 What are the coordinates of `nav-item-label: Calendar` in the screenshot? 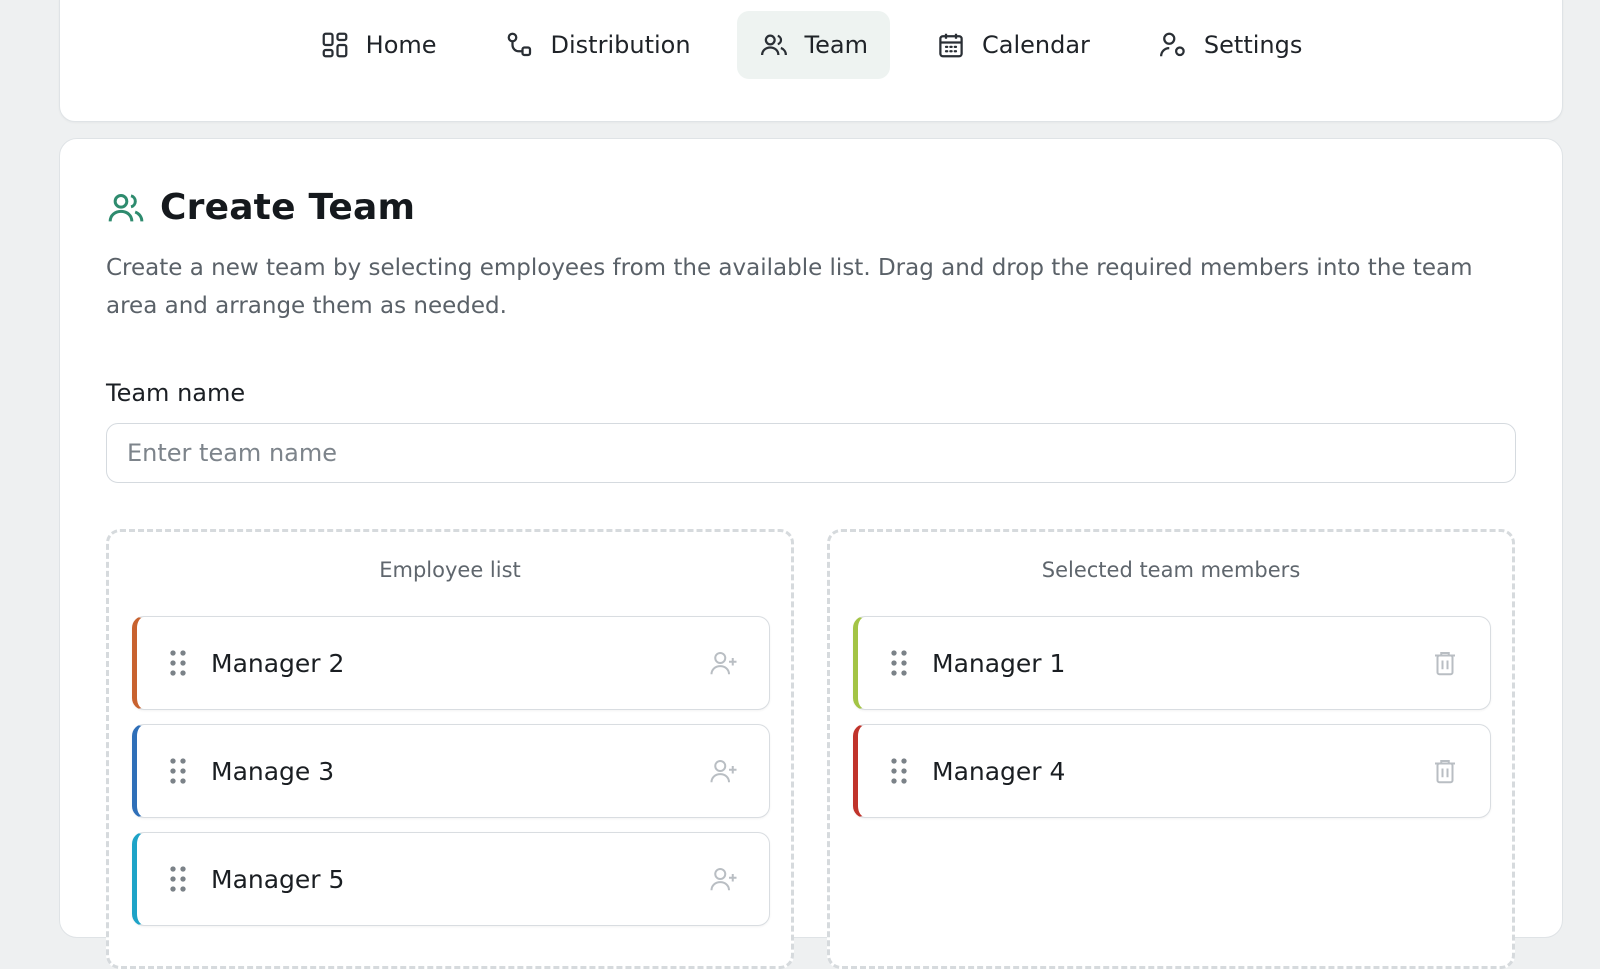 It's located at (1035, 45).